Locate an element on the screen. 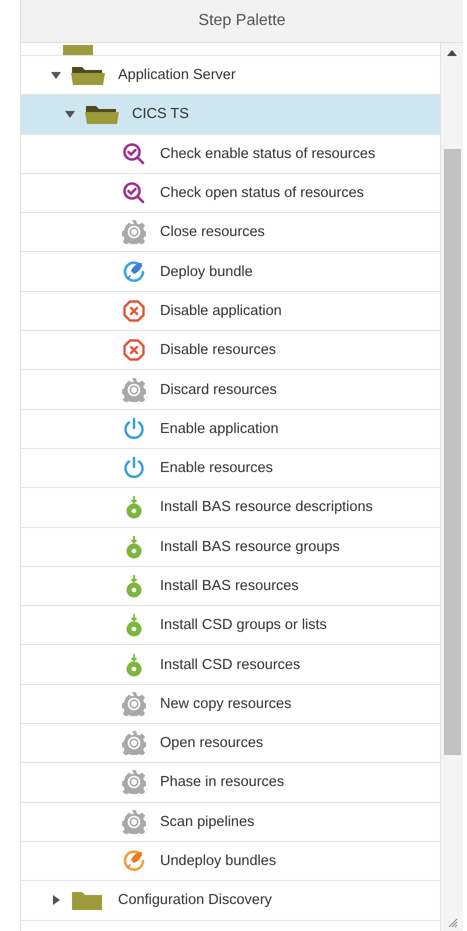 The width and height of the screenshot is (467, 931). step-item: Check open status of resources is located at coordinates (230, 194).